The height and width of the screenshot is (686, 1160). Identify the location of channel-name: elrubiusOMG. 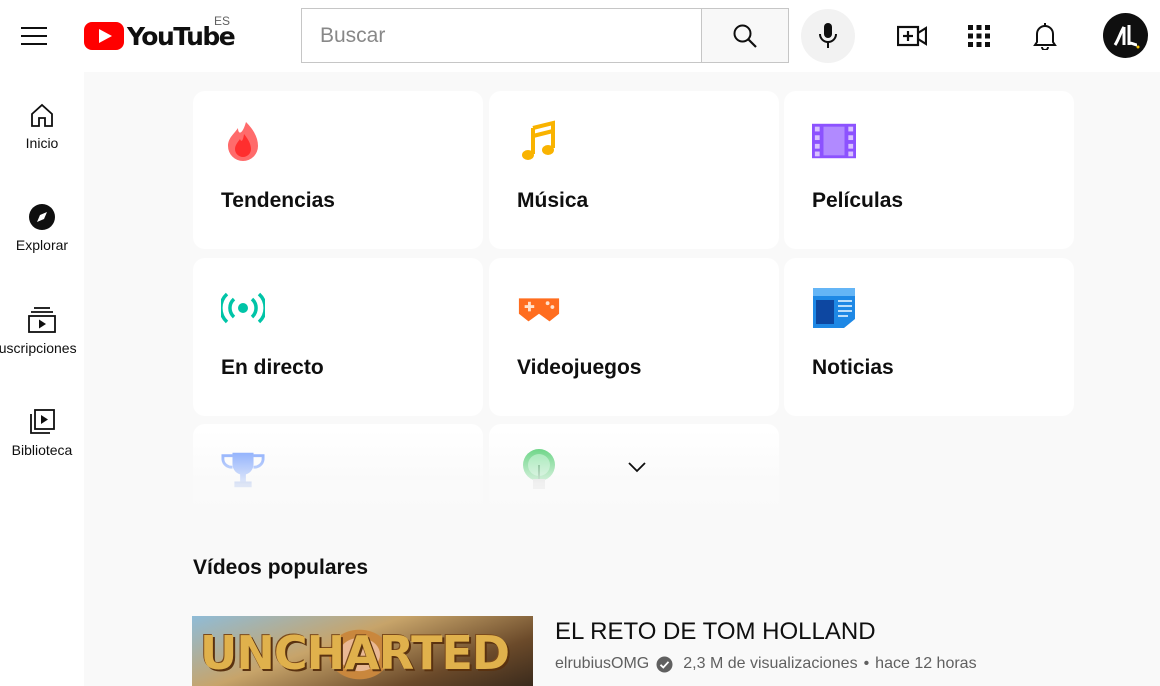
(602, 664).